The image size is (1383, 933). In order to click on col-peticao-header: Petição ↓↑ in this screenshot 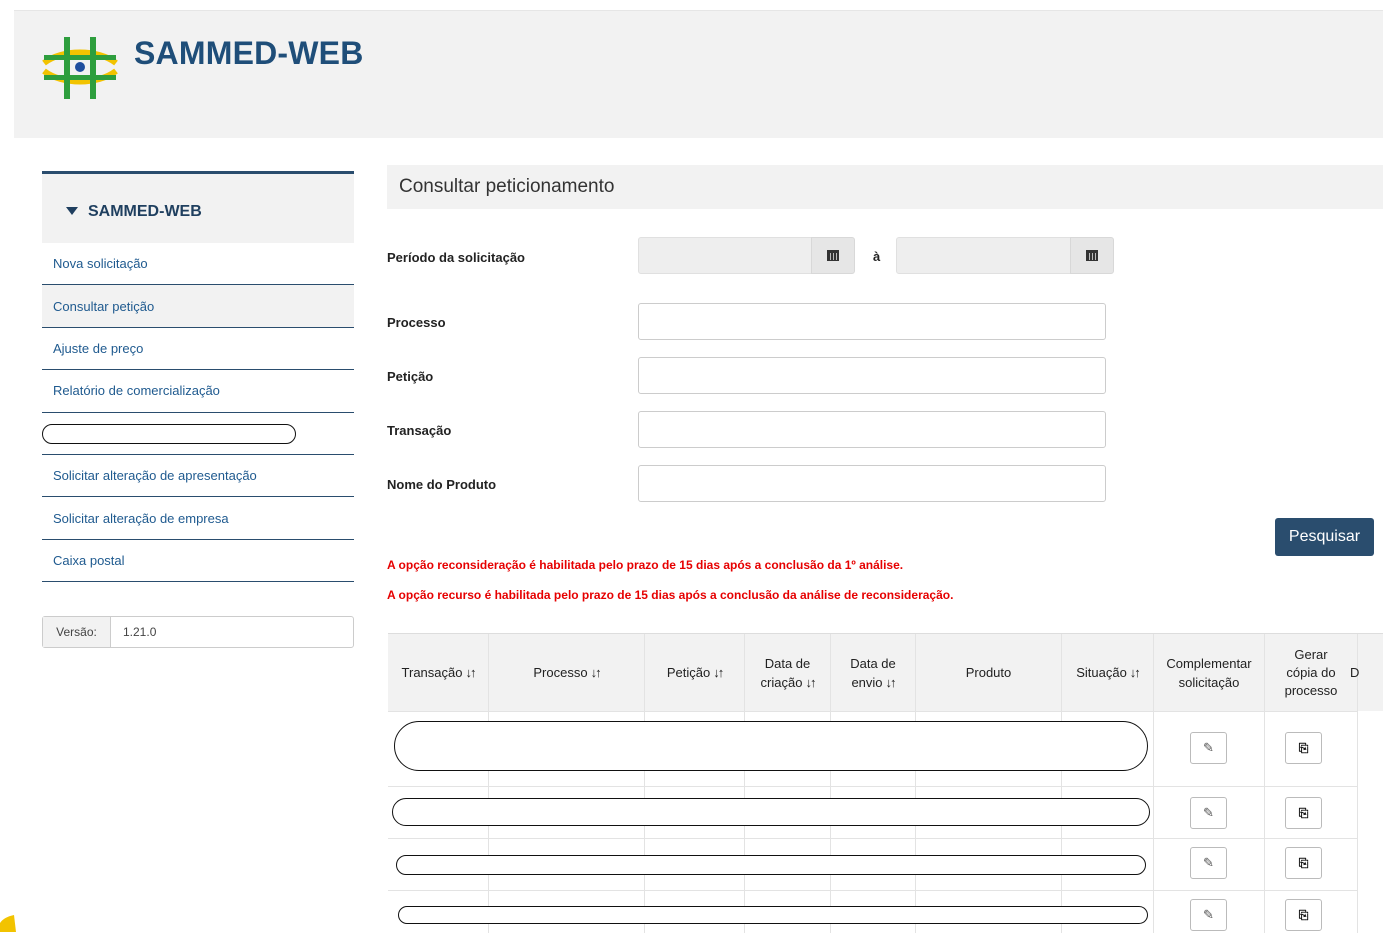, I will do `click(695, 673)`.